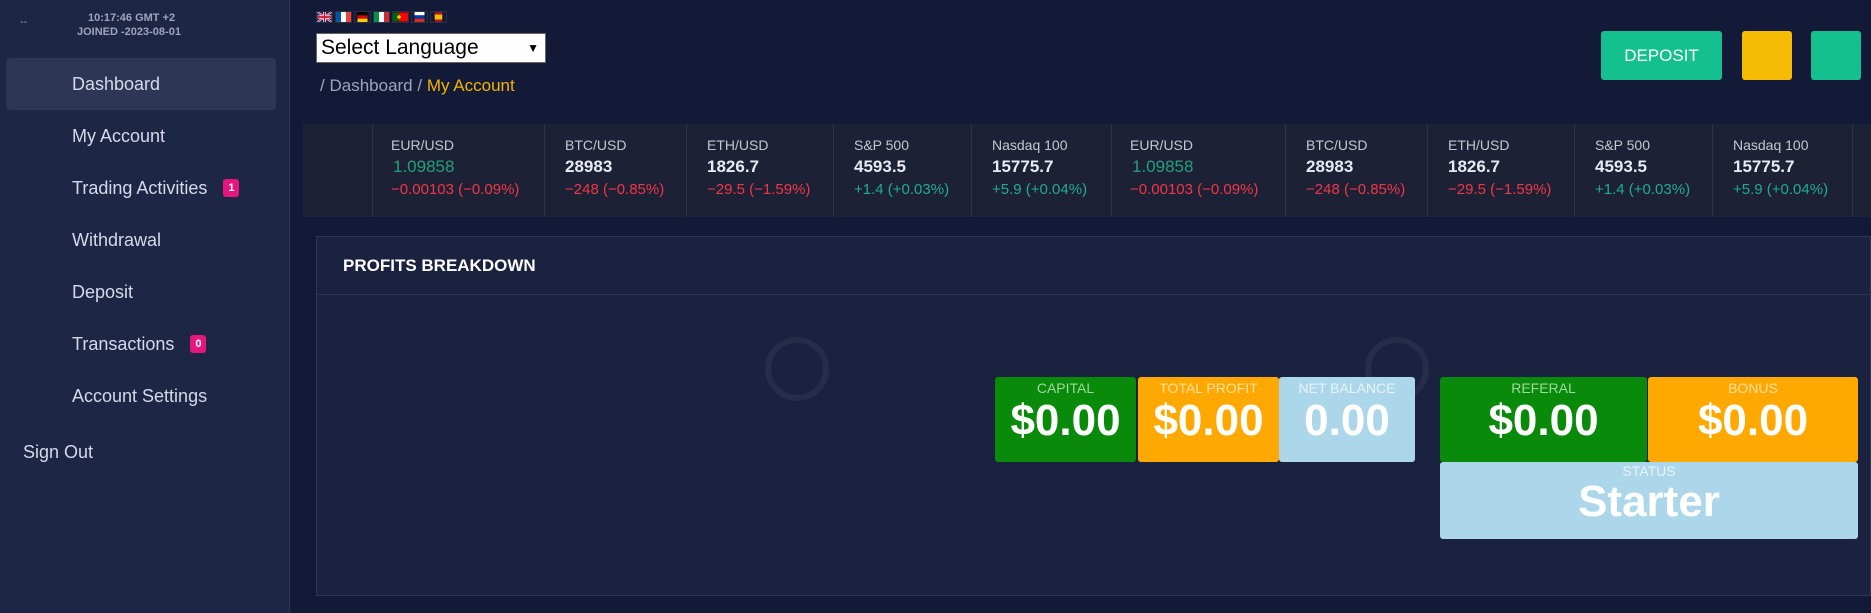  I want to click on uk-flag-icon, so click(324, 17).